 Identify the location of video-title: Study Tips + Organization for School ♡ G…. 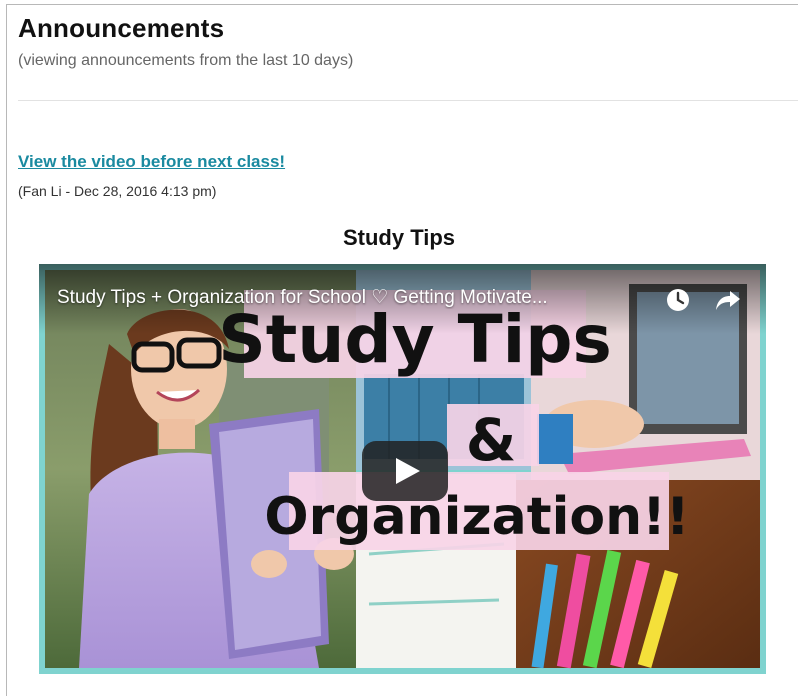
(352, 297).